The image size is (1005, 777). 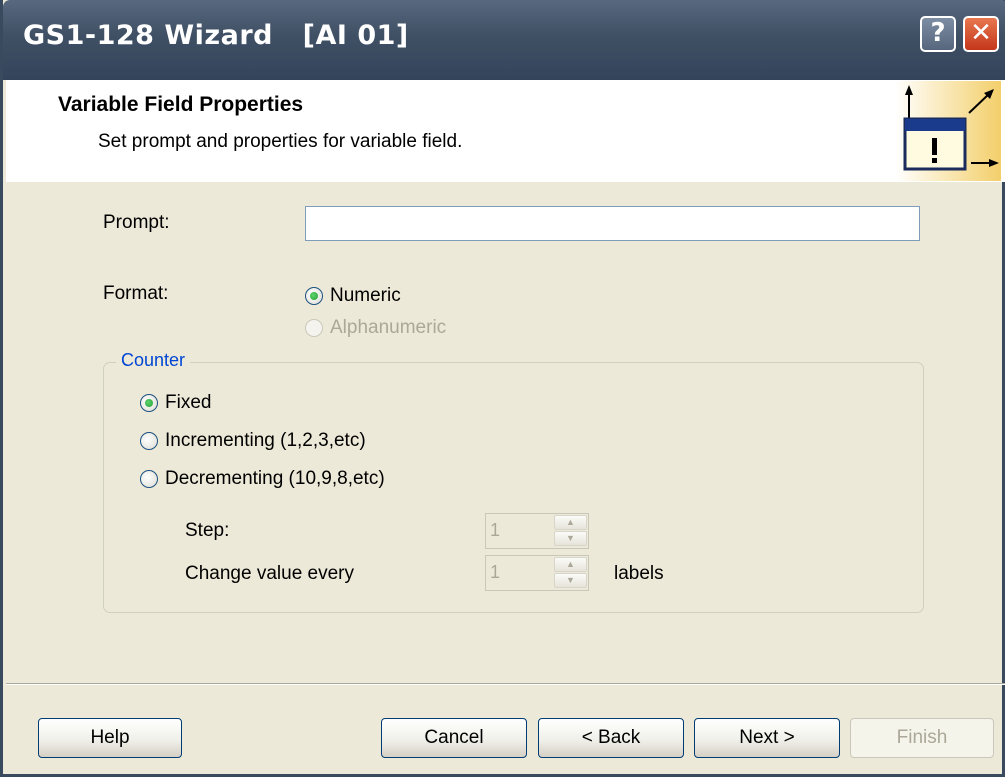 What do you see at coordinates (505, 684) in the screenshot?
I see `footer-divider` at bounding box center [505, 684].